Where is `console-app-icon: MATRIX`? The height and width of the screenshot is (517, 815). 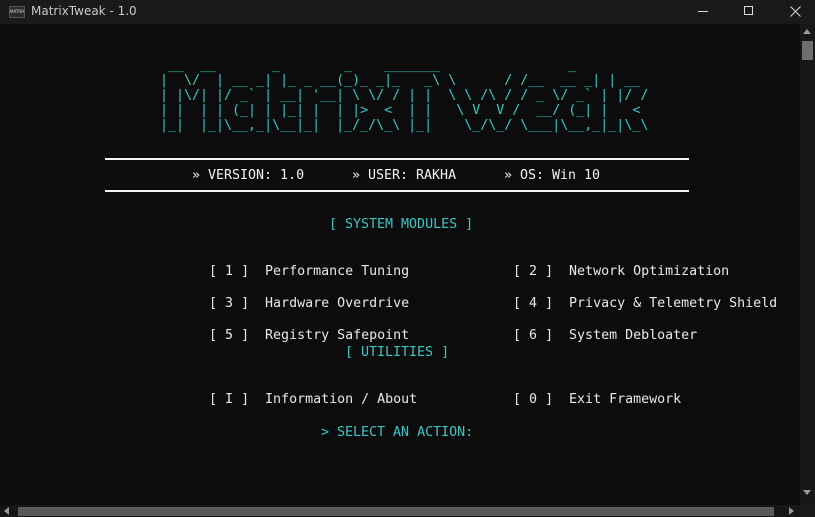 console-app-icon: MATRIX is located at coordinates (17, 12).